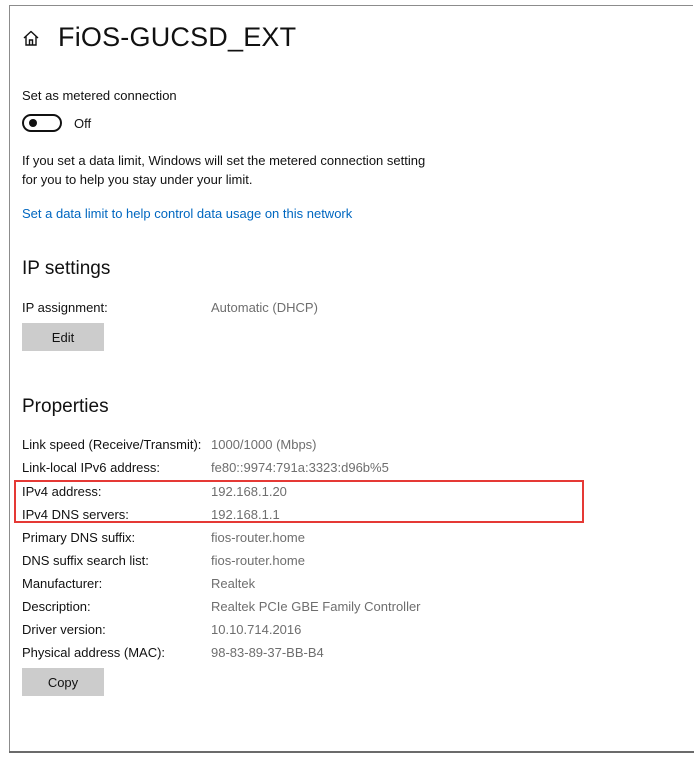 The height and width of the screenshot is (757, 694). What do you see at coordinates (316, 606) in the screenshot?
I see `property-value: Realtek PCIe GBE Family Controller` at bounding box center [316, 606].